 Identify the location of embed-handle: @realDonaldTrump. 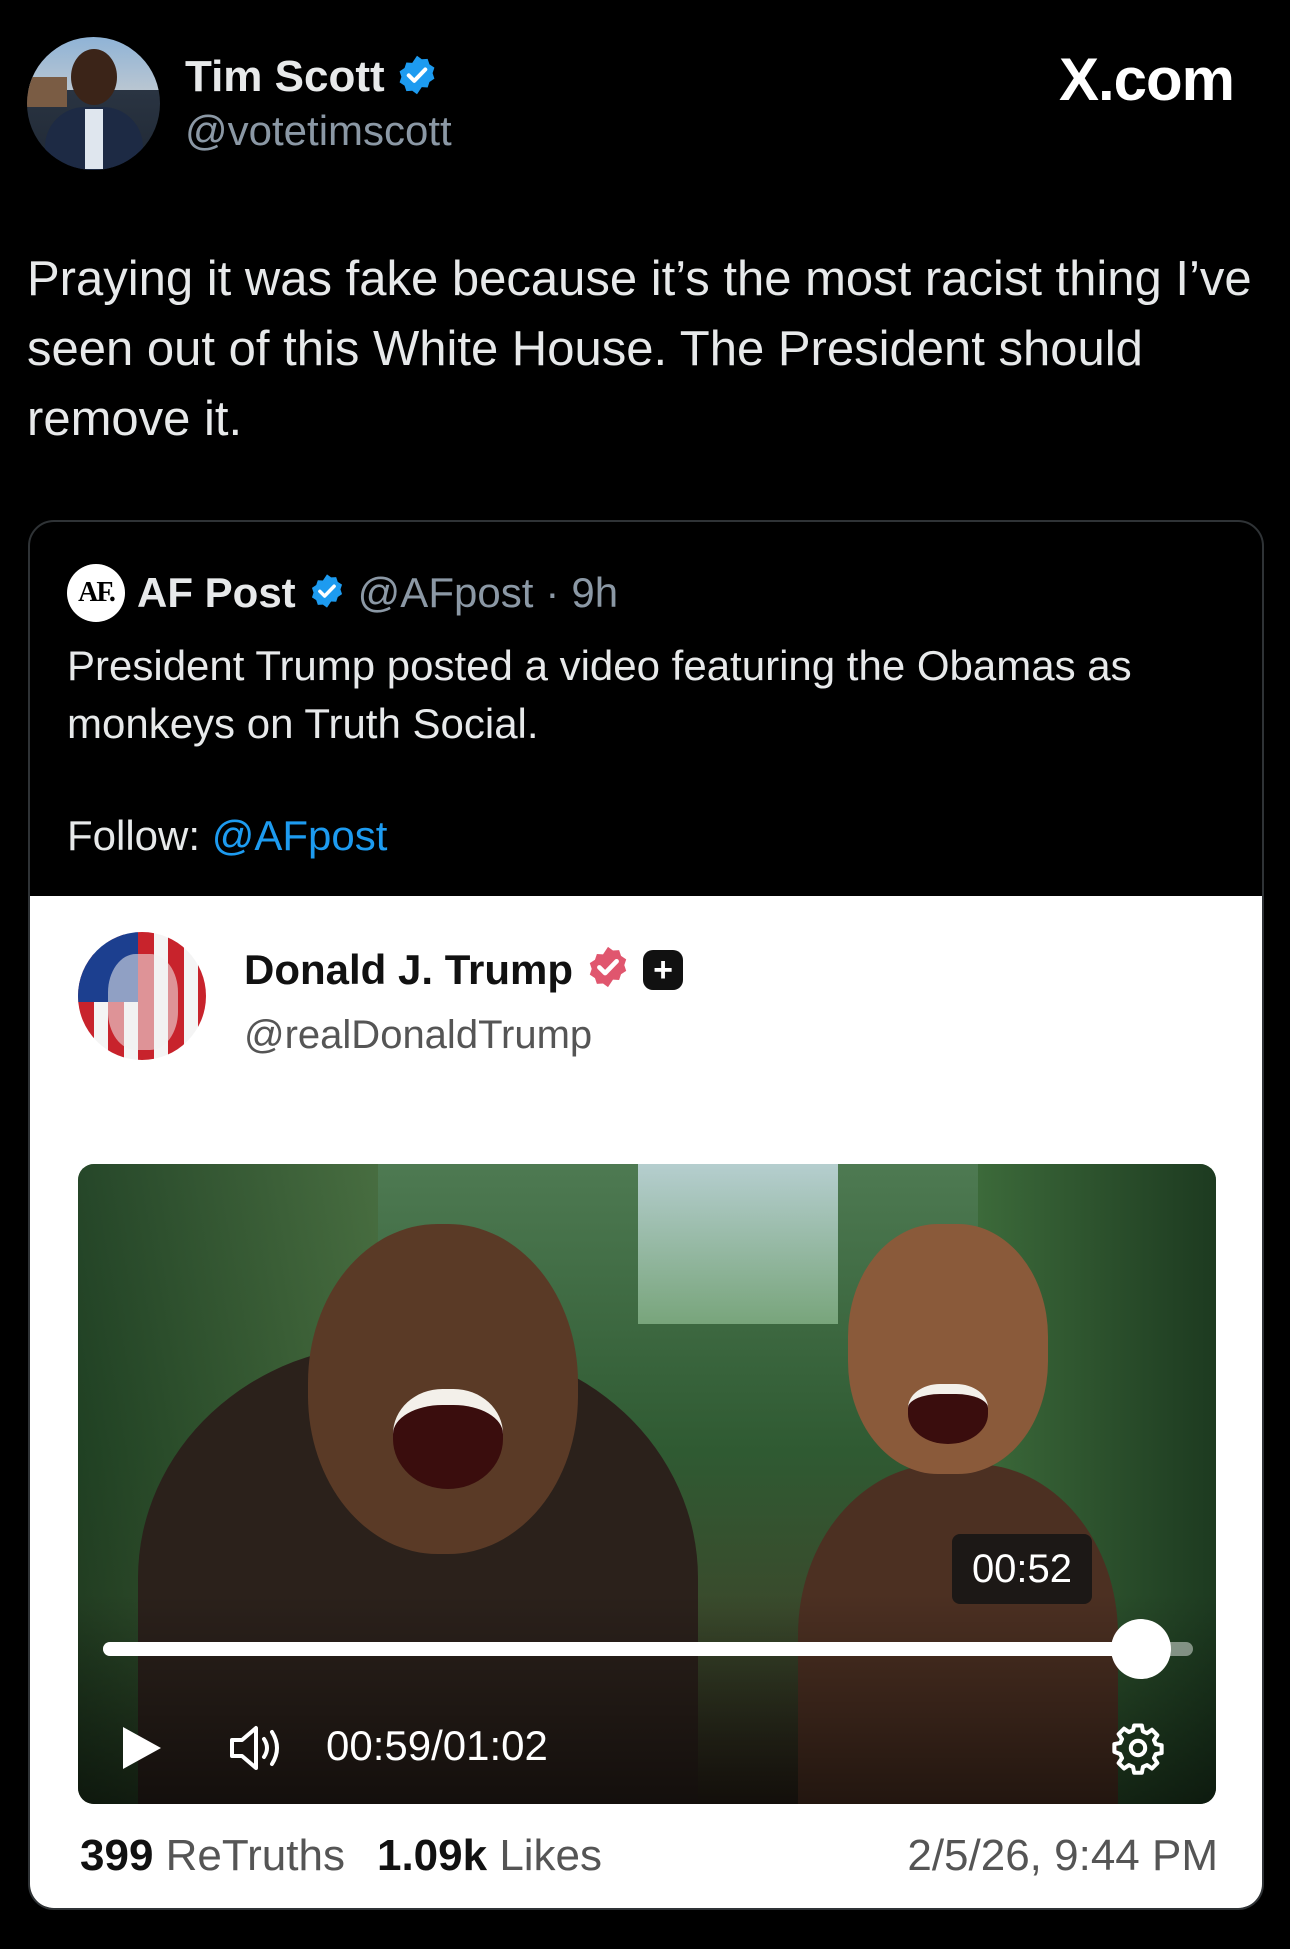
(418, 1035).